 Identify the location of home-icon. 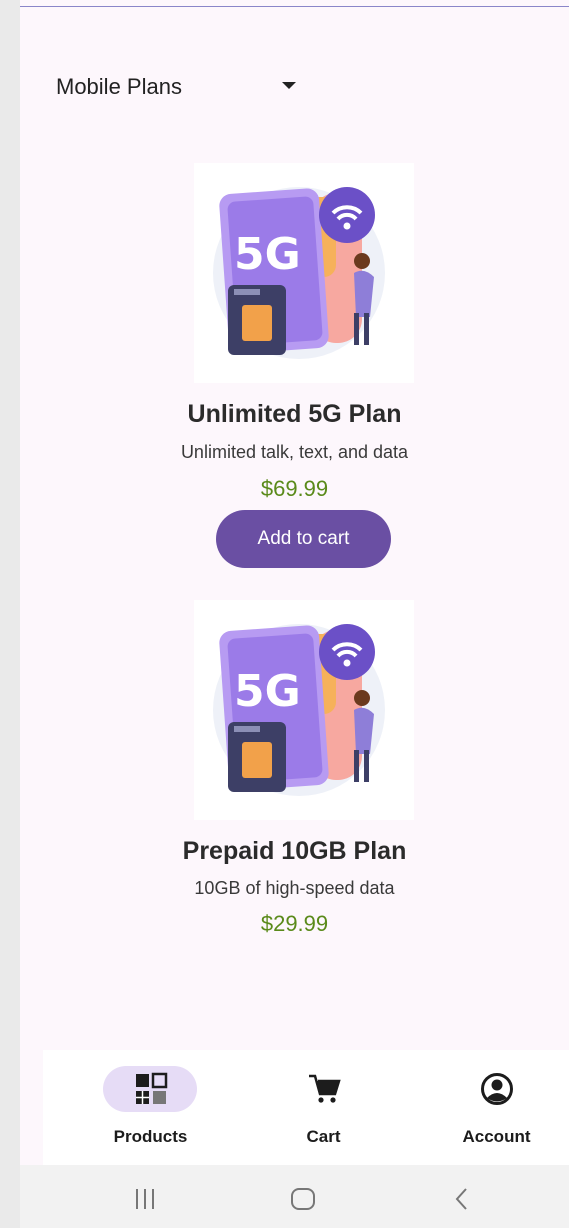
(303, 1199).